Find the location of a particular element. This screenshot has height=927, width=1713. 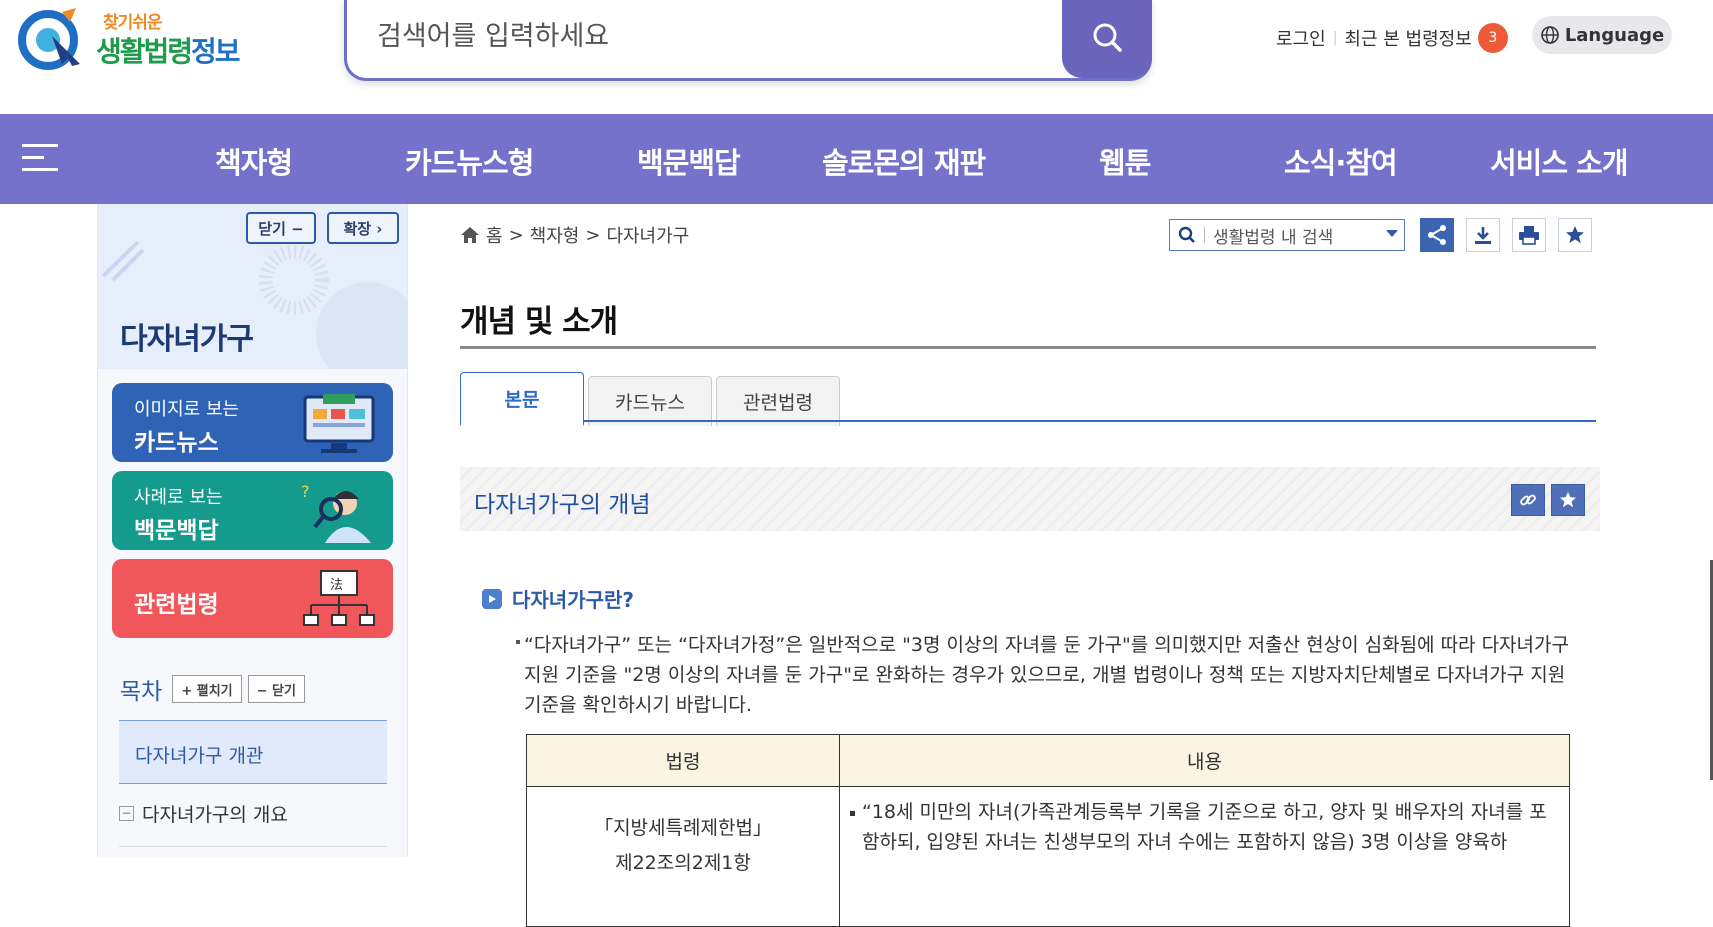

sidebar-expand-button: 확장 › is located at coordinates (363, 228).